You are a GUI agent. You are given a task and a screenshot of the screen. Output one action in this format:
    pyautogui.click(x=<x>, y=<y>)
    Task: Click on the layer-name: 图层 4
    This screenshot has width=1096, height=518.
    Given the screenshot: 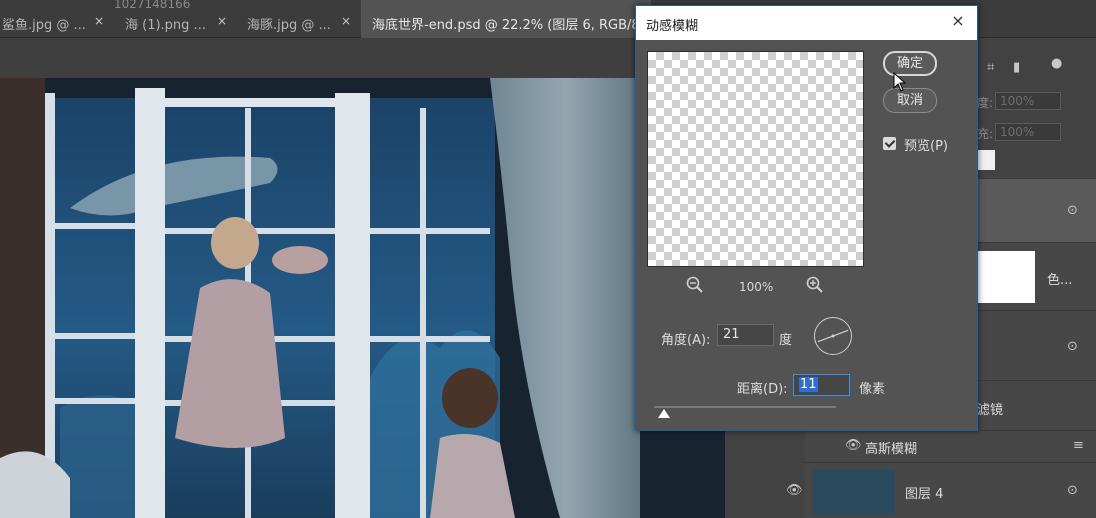 What is the action you would take?
    pyautogui.click(x=924, y=494)
    